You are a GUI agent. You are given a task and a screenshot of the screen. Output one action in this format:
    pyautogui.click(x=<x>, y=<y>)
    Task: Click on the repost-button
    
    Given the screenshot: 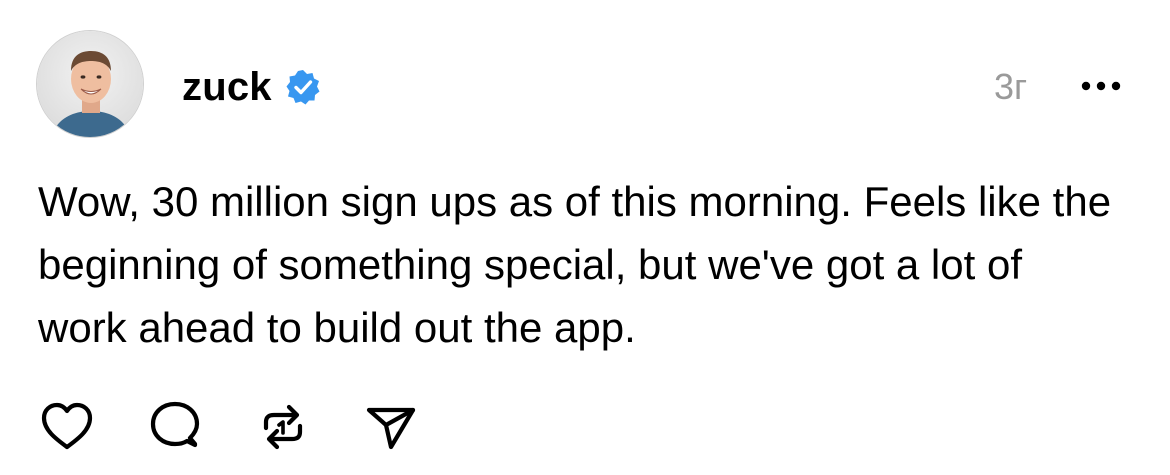 What is the action you would take?
    pyautogui.click(x=283, y=427)
    